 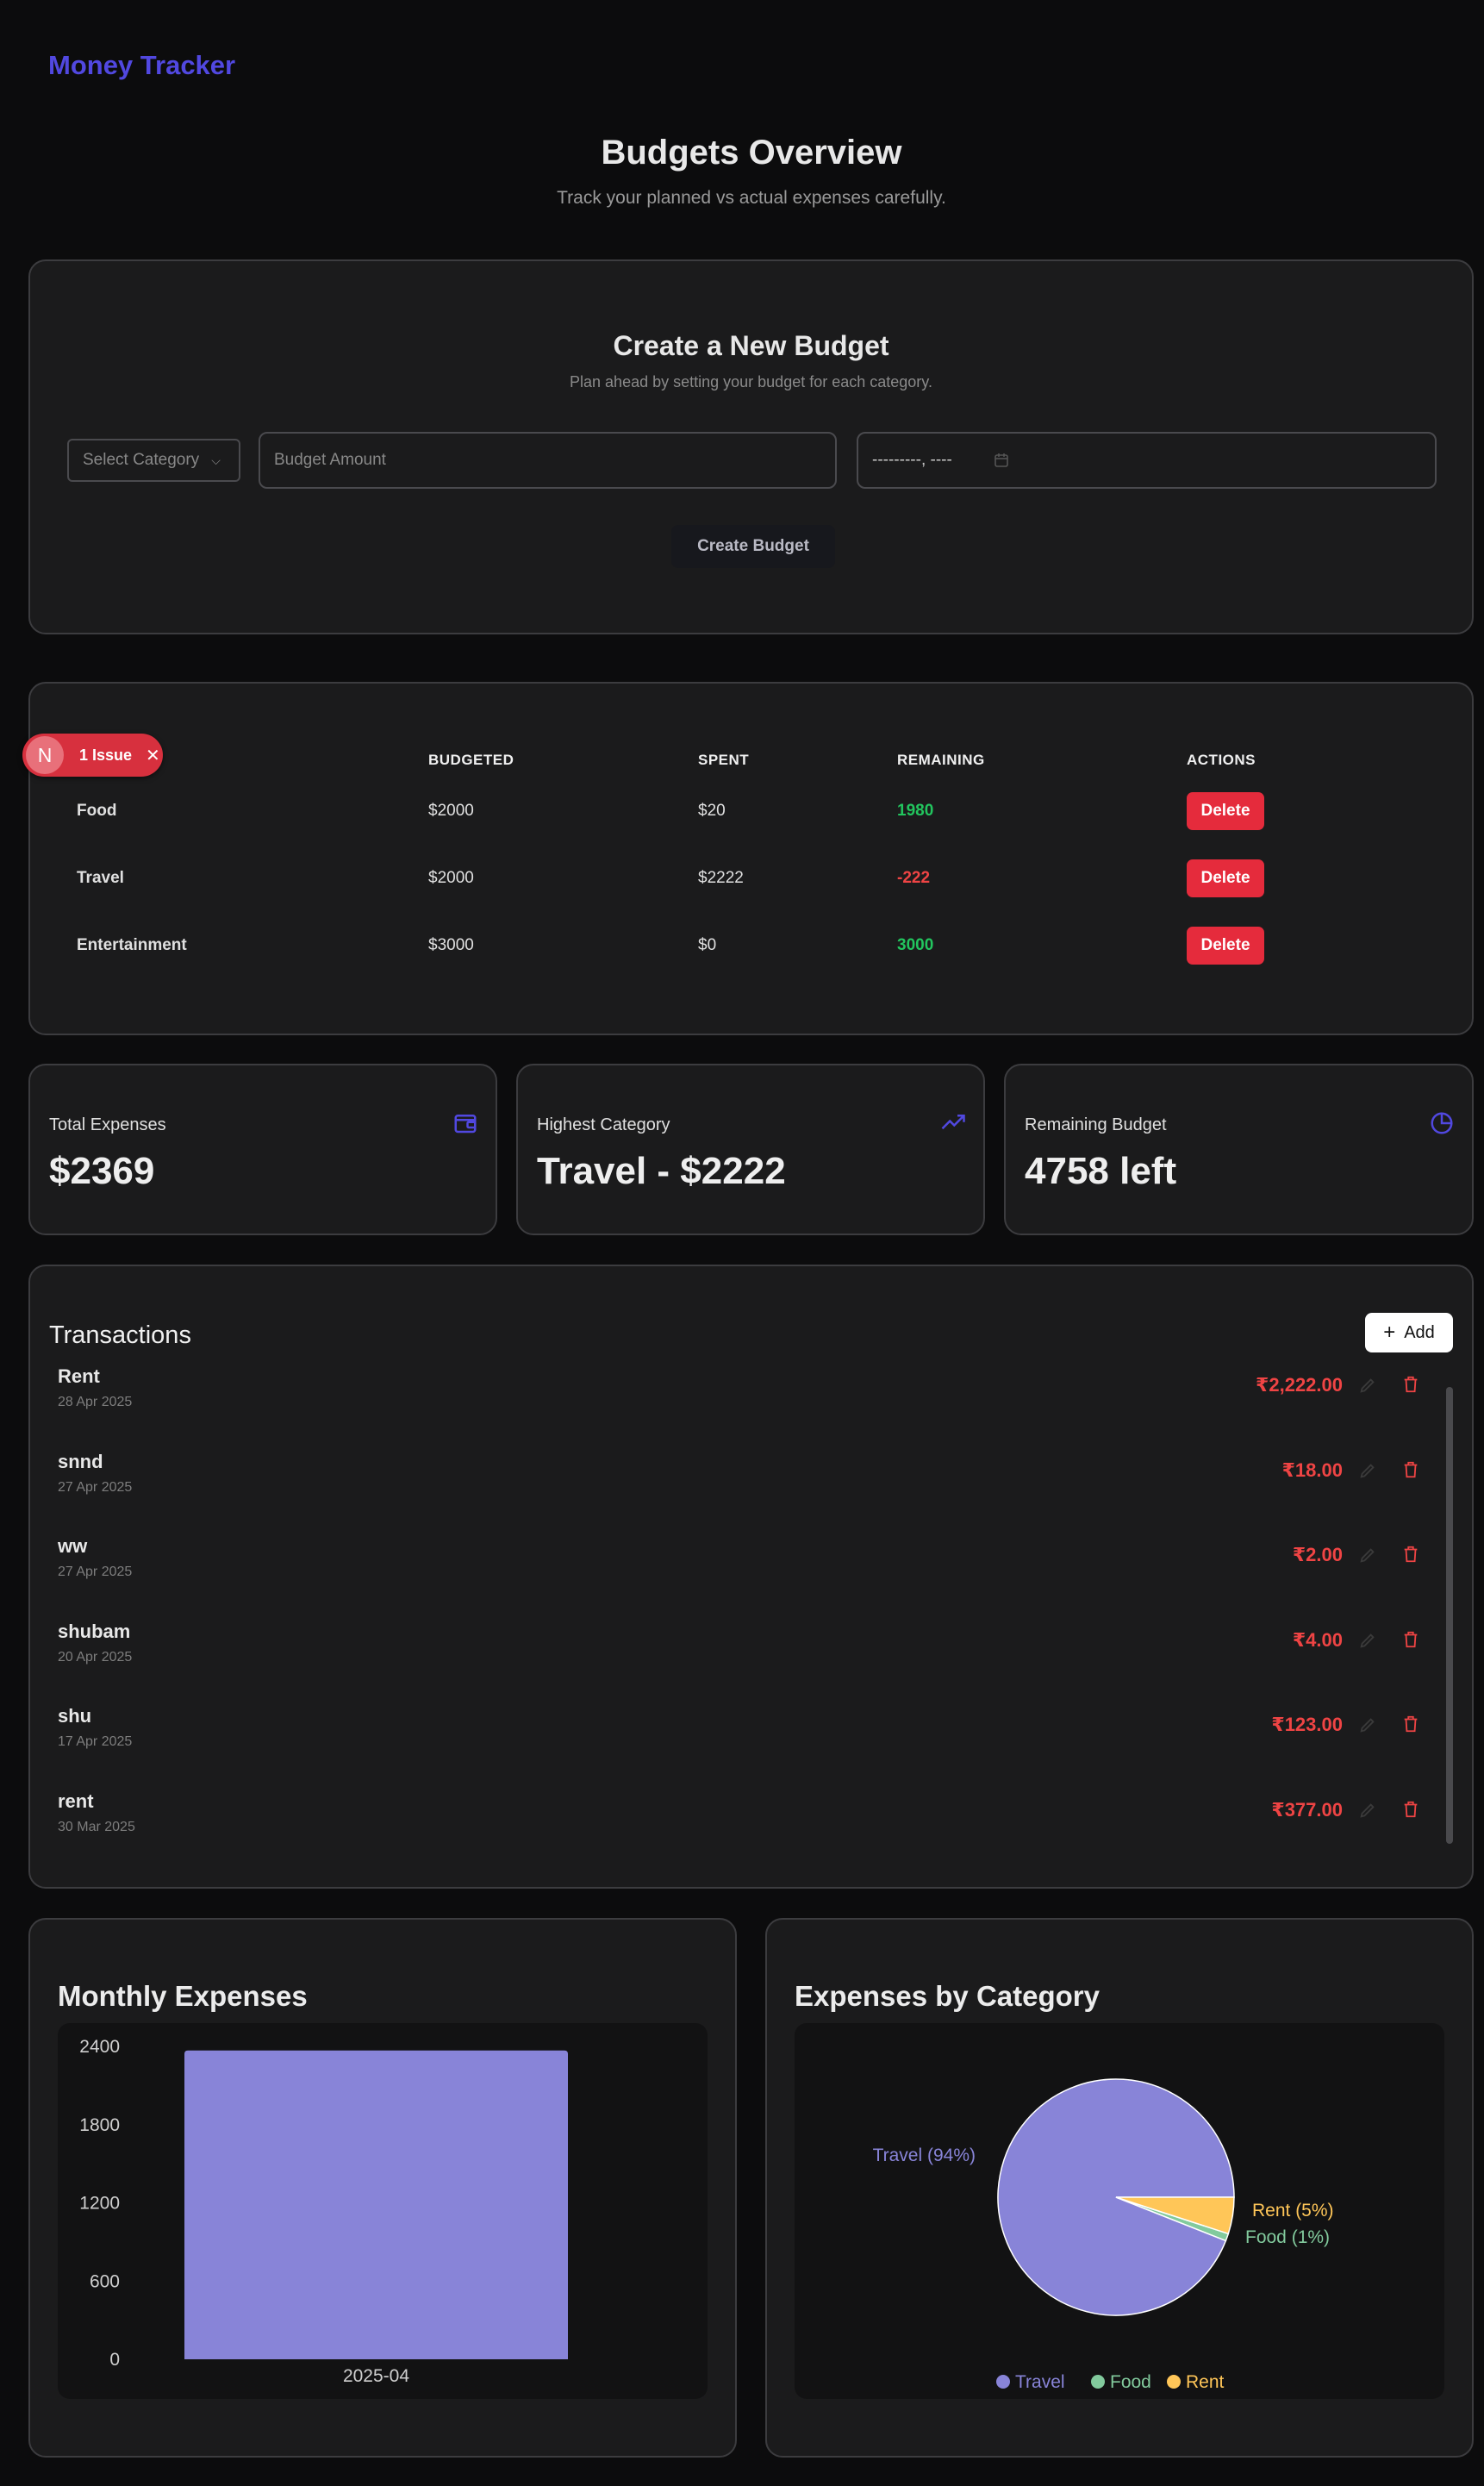 What do you see at coordinates (912, 460) in the screenshot?
I see `date-input-value: ---------, ----` at bounding box center [912, 460].